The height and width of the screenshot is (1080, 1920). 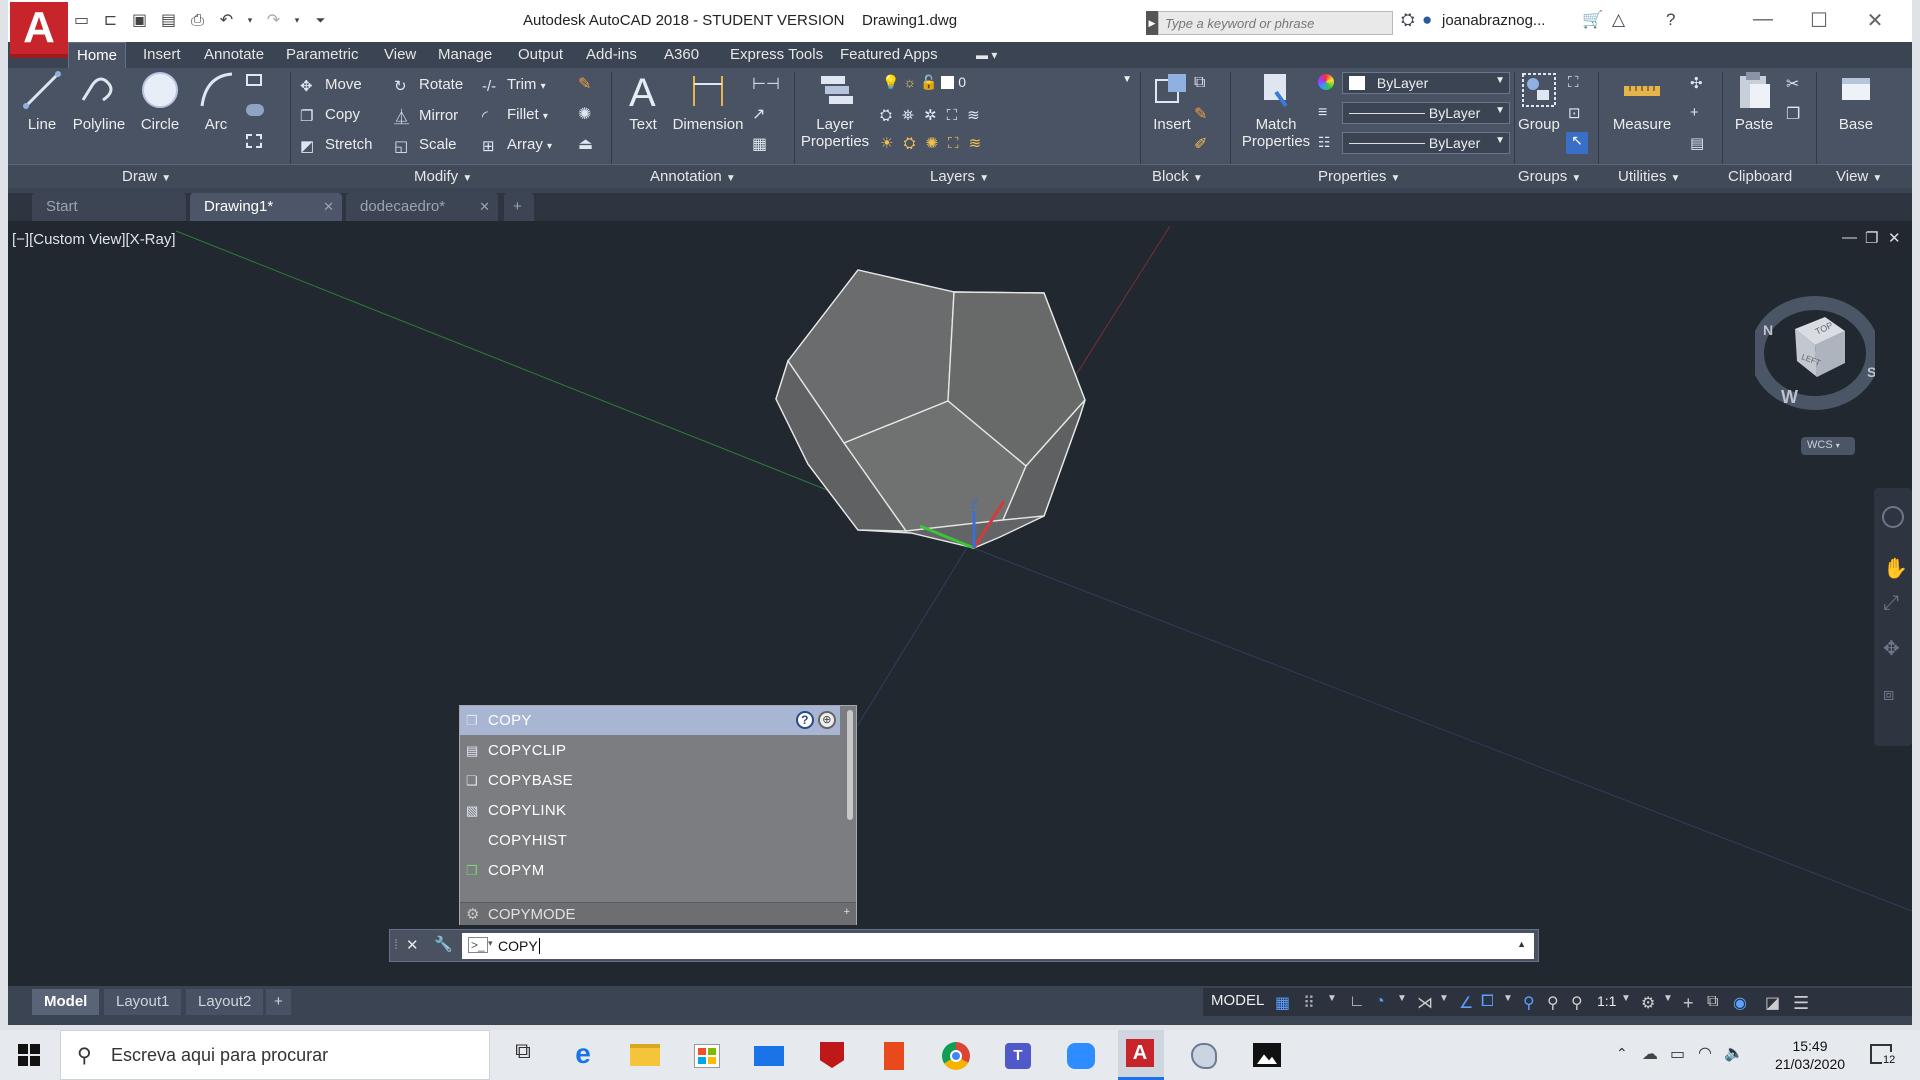 What do you see at coordinates (1275, 23) in the screenshot?
I see `help-search-input: Type a keyword or phrase` at bounding box center [1275, 23].